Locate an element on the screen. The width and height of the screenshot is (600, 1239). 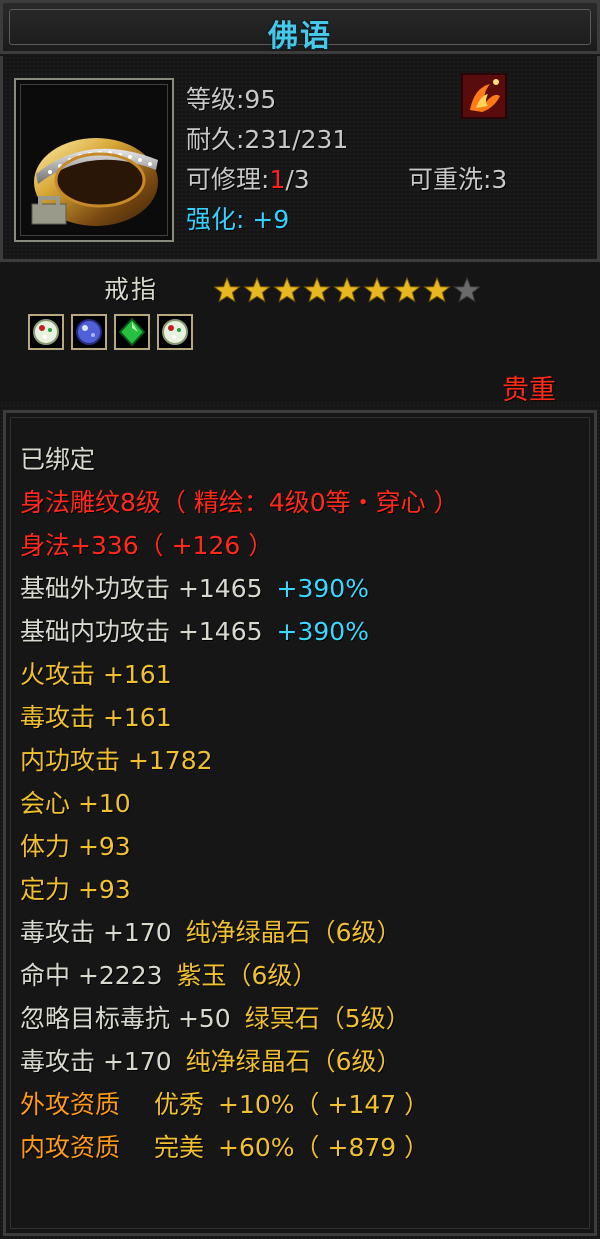
item-title: 佛语 is located at coordinates (300, 36).